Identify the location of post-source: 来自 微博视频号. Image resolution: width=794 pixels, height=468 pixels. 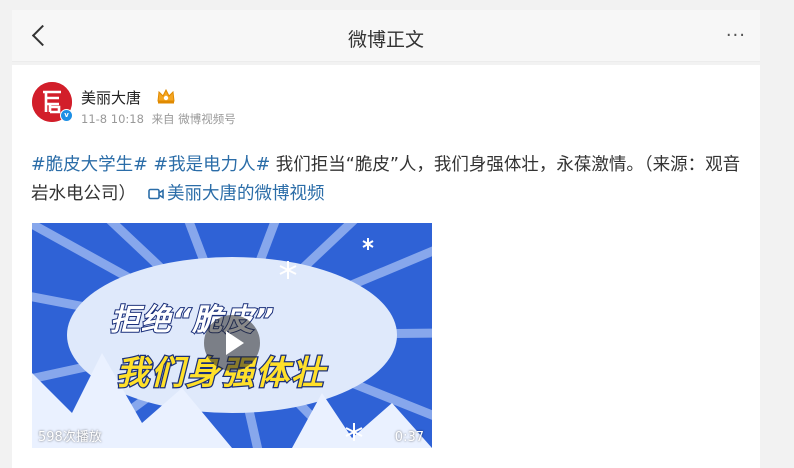
(194, 119).